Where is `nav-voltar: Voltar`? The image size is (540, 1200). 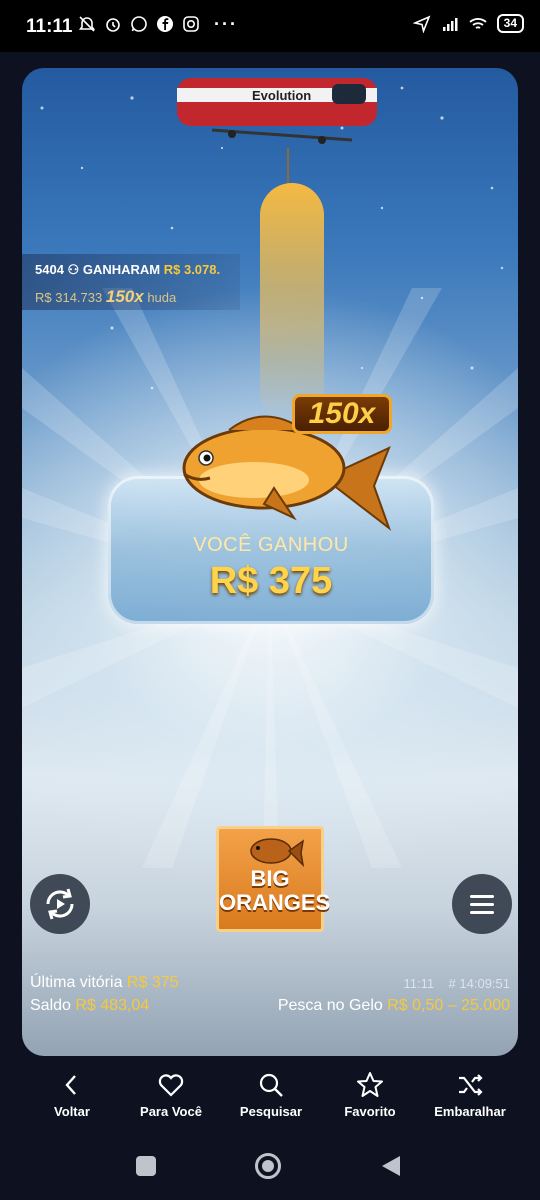 nav-voltar: Voltar is located at coordinates (72, 1091).